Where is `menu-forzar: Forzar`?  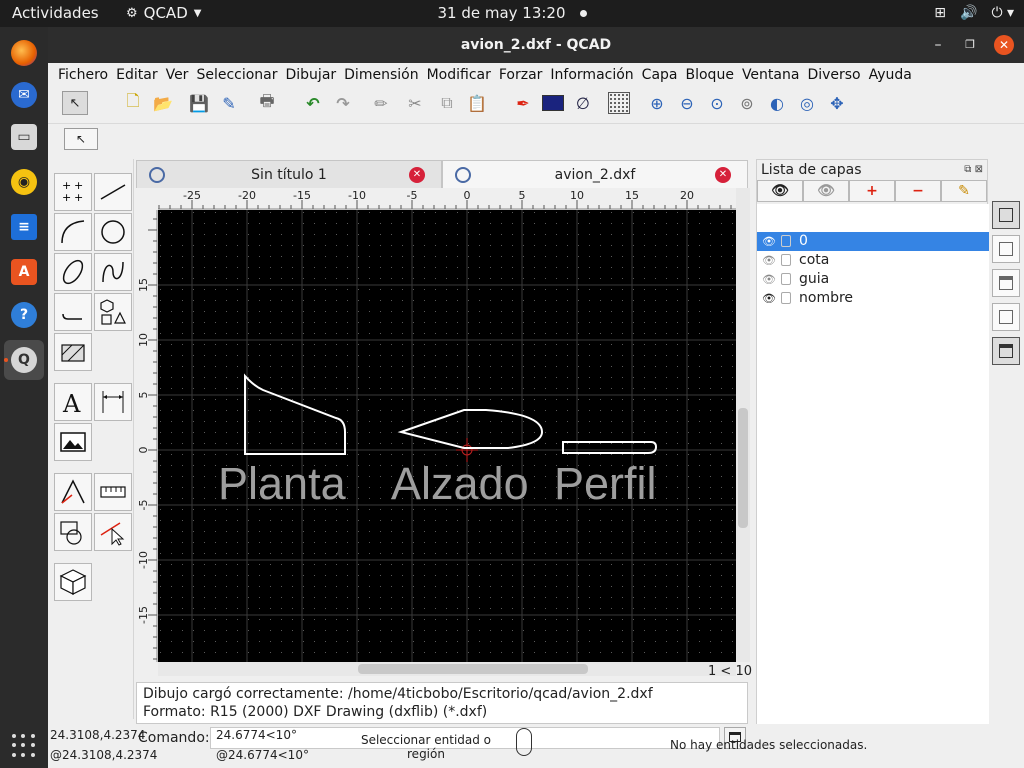 menu-forzar: Forzar is located at coordinates (523, 75).